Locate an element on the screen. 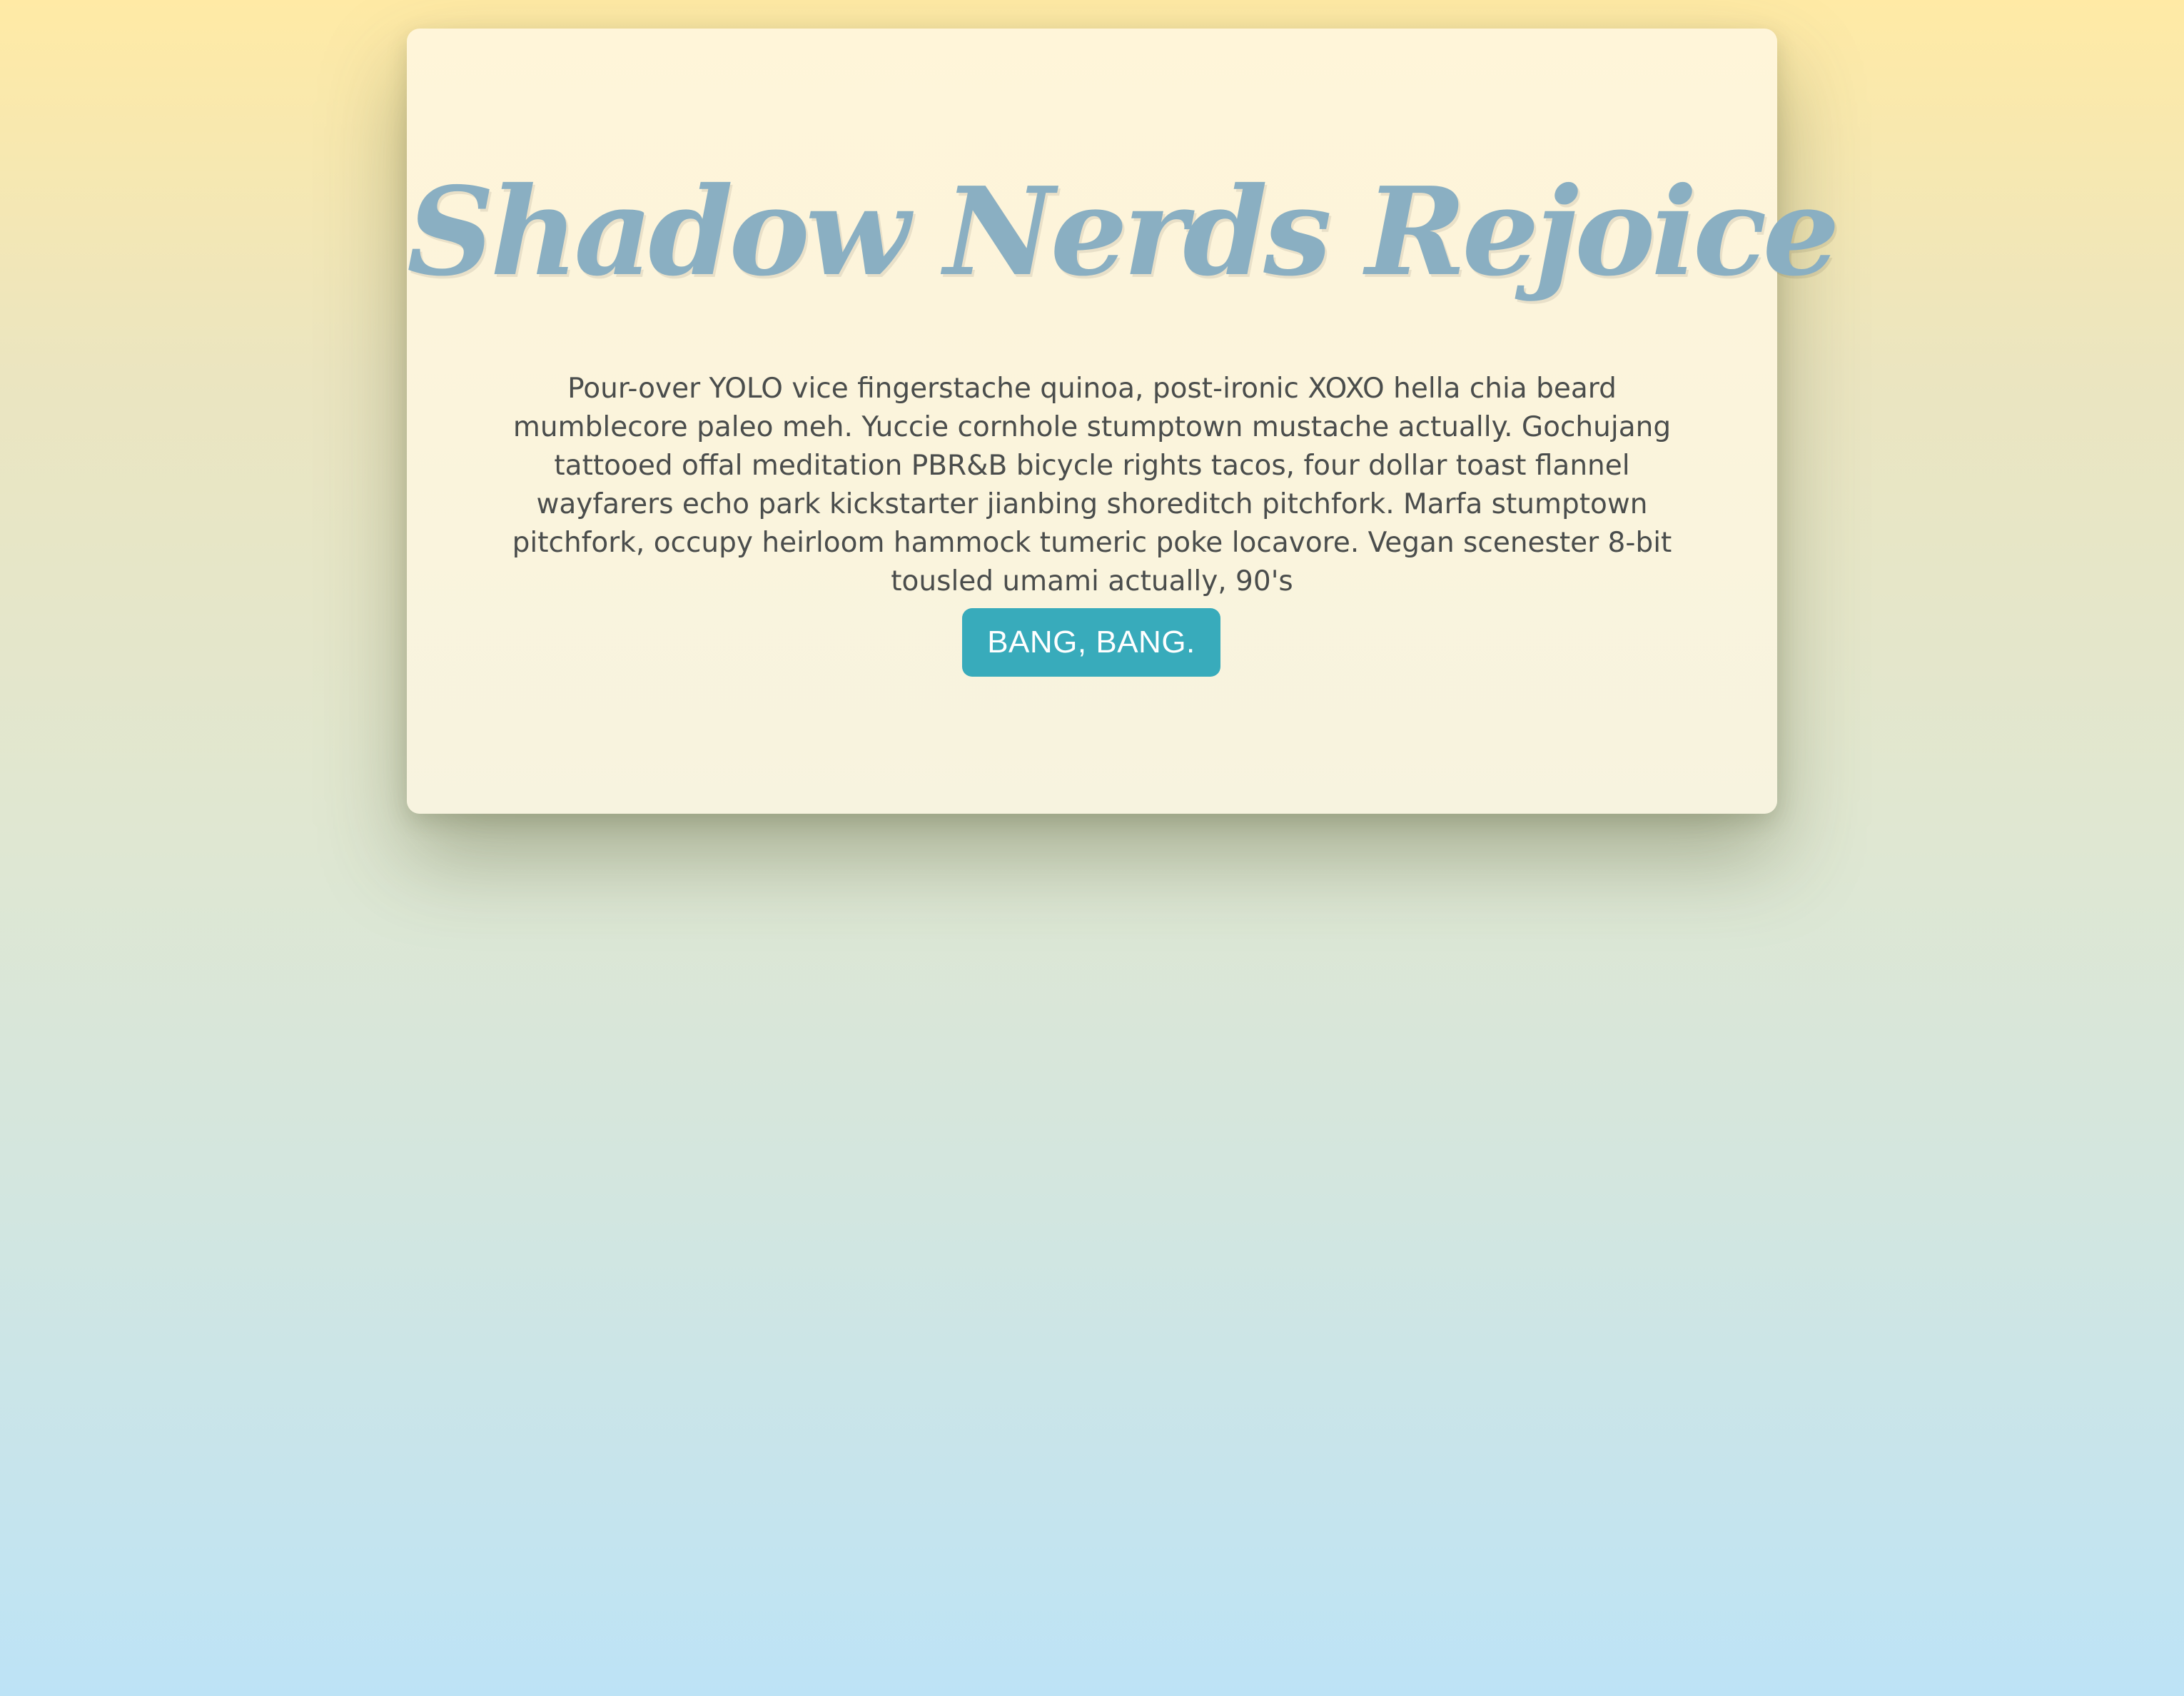 This screenshot has width=2184, height=1696. page-title: Shadow Nerds Rejoice is located at coordinates (1123, 232).